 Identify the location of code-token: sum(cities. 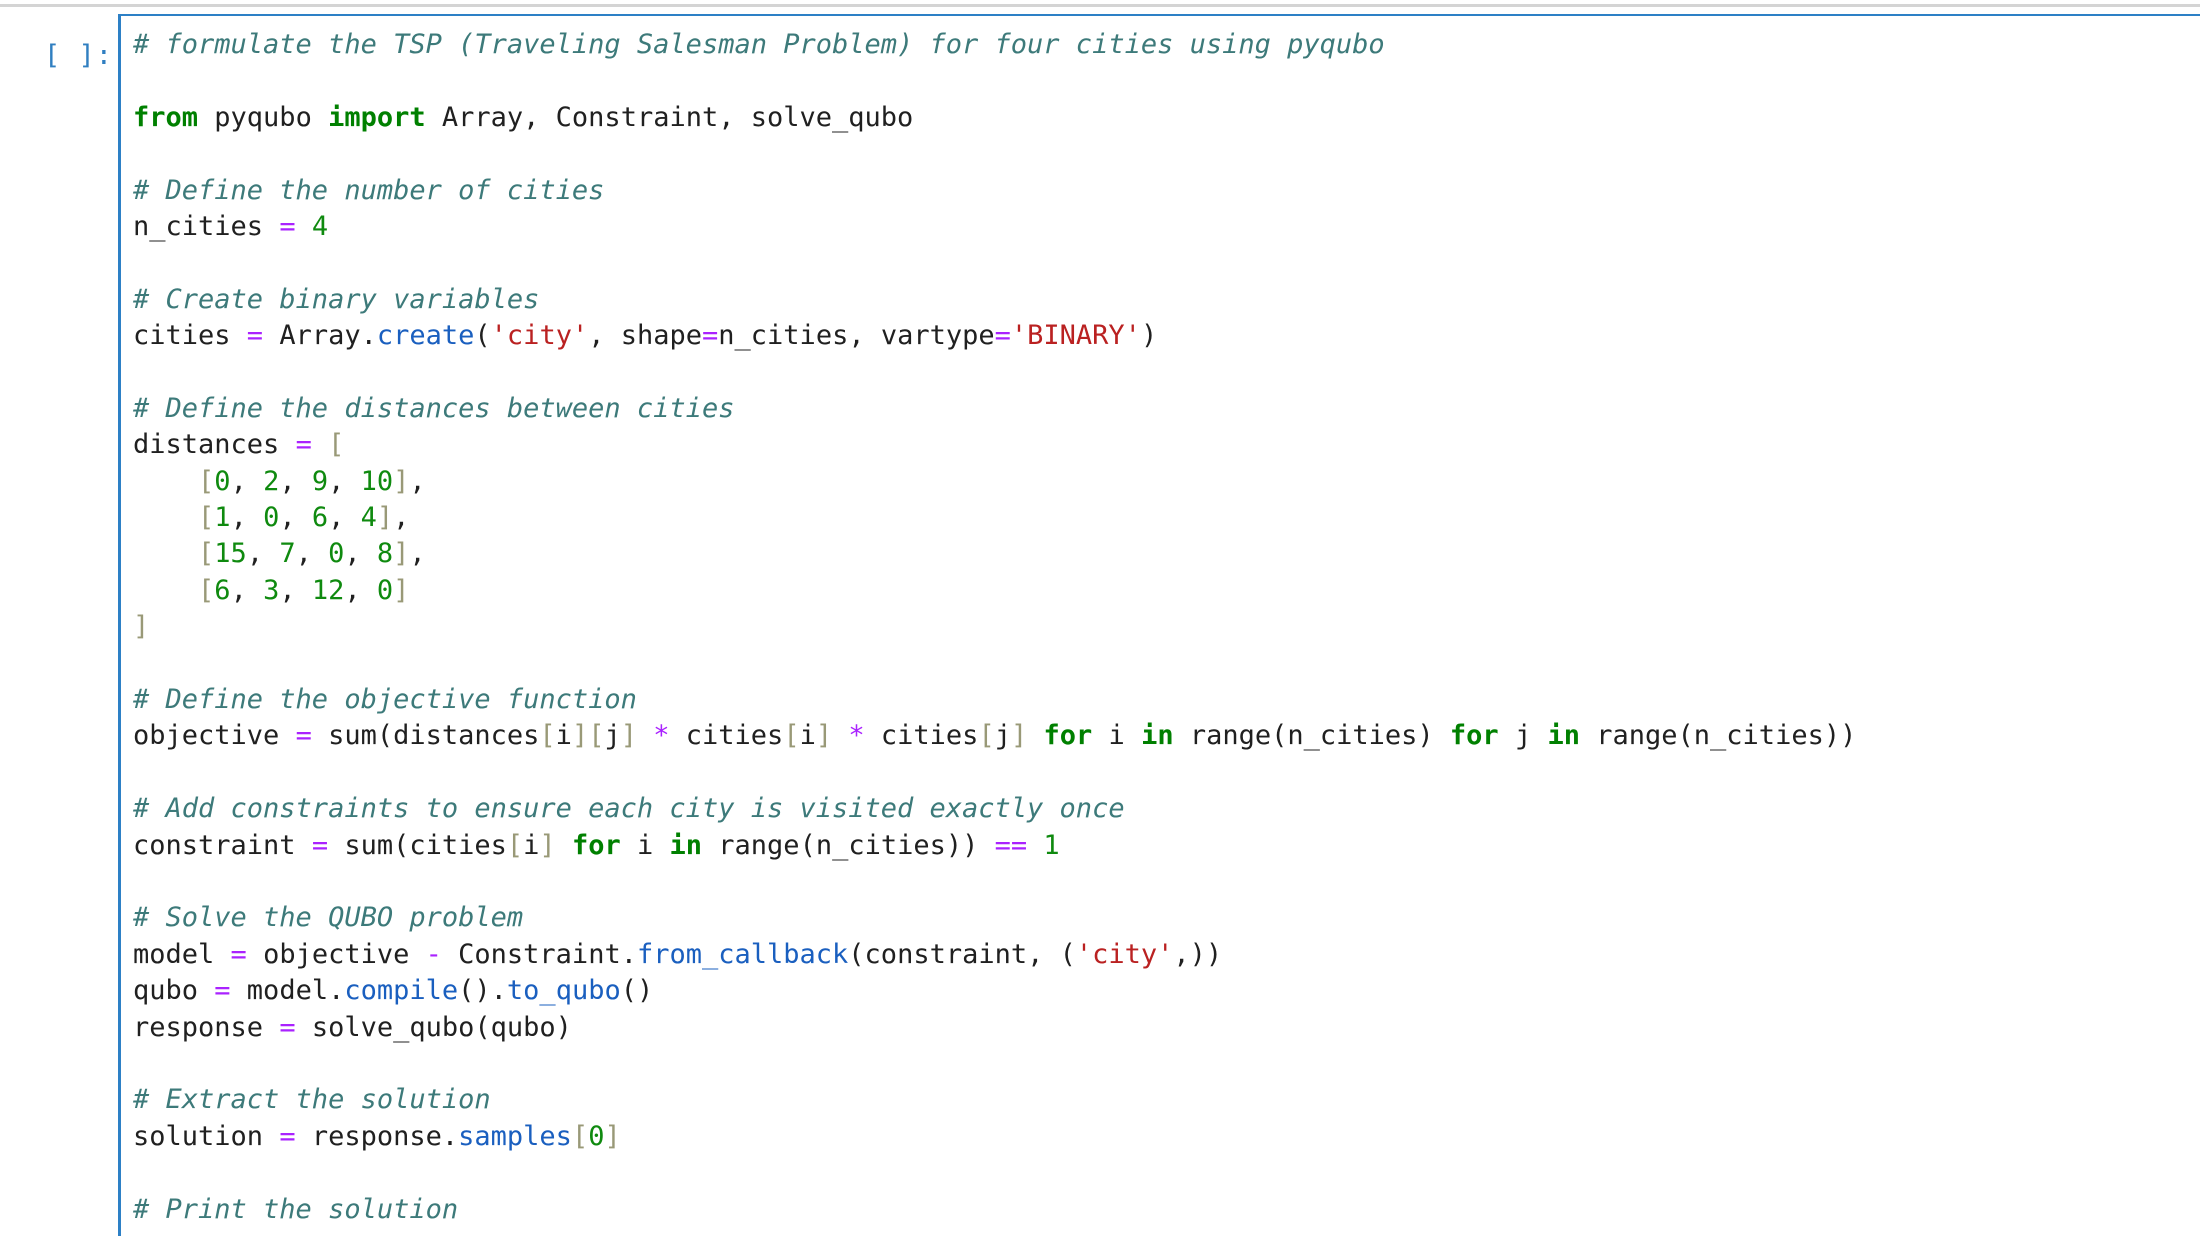
(417, 845).